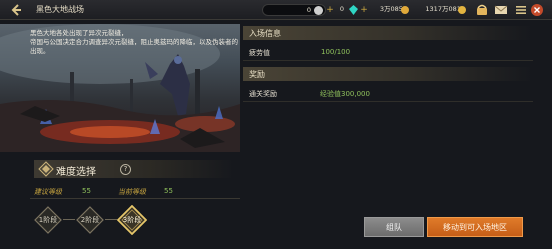 The height and width of the screenshot is (249, 552). I want to click on stage-2-button: 2阶段, so click(90, 220).